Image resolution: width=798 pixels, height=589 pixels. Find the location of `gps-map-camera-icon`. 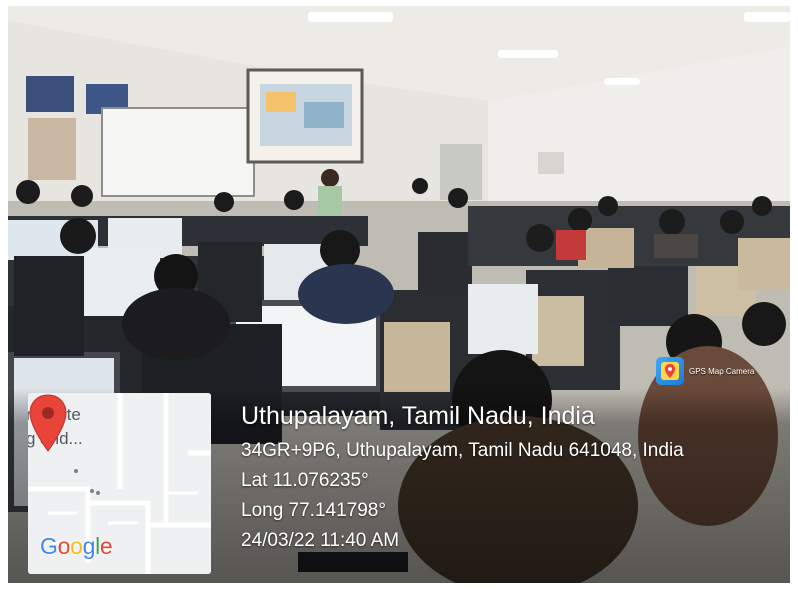

gps-map-camera-icon is located at coordinates (670, 371).